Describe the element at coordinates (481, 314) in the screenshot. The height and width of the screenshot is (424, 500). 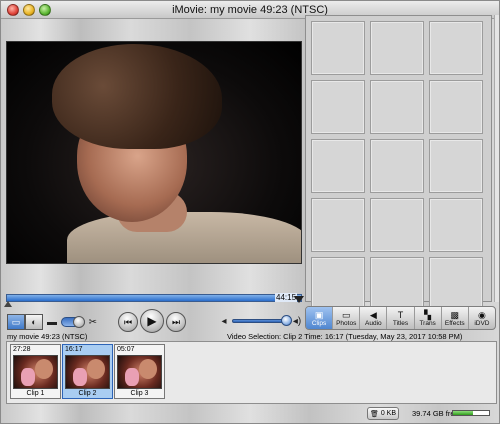
I see `dvd-icon: ◉` at that location.